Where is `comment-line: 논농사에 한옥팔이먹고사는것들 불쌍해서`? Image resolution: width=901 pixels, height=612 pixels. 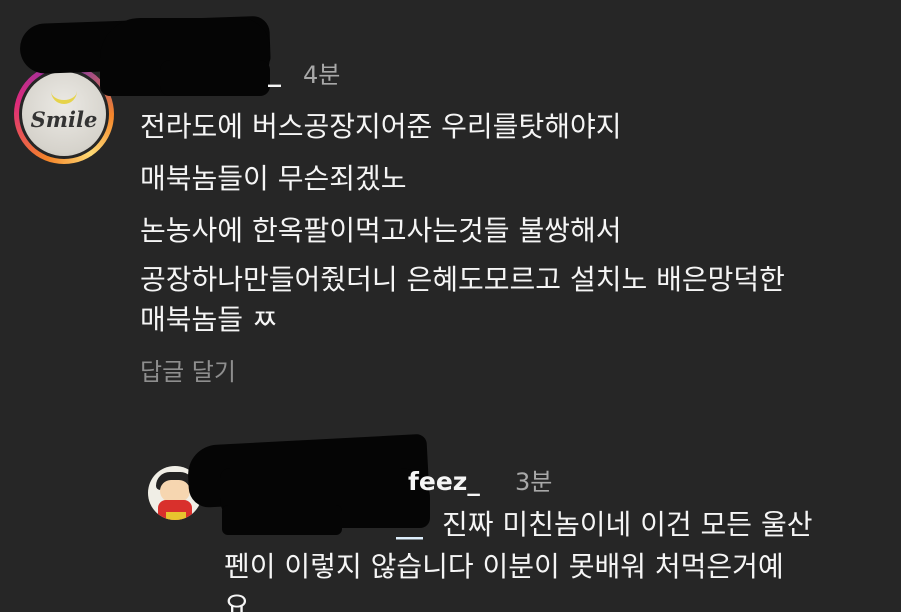 comment-line: 논농사에 한옥팔이먹고사는것들 불쌍해서 is located at coordinates (381, 230).